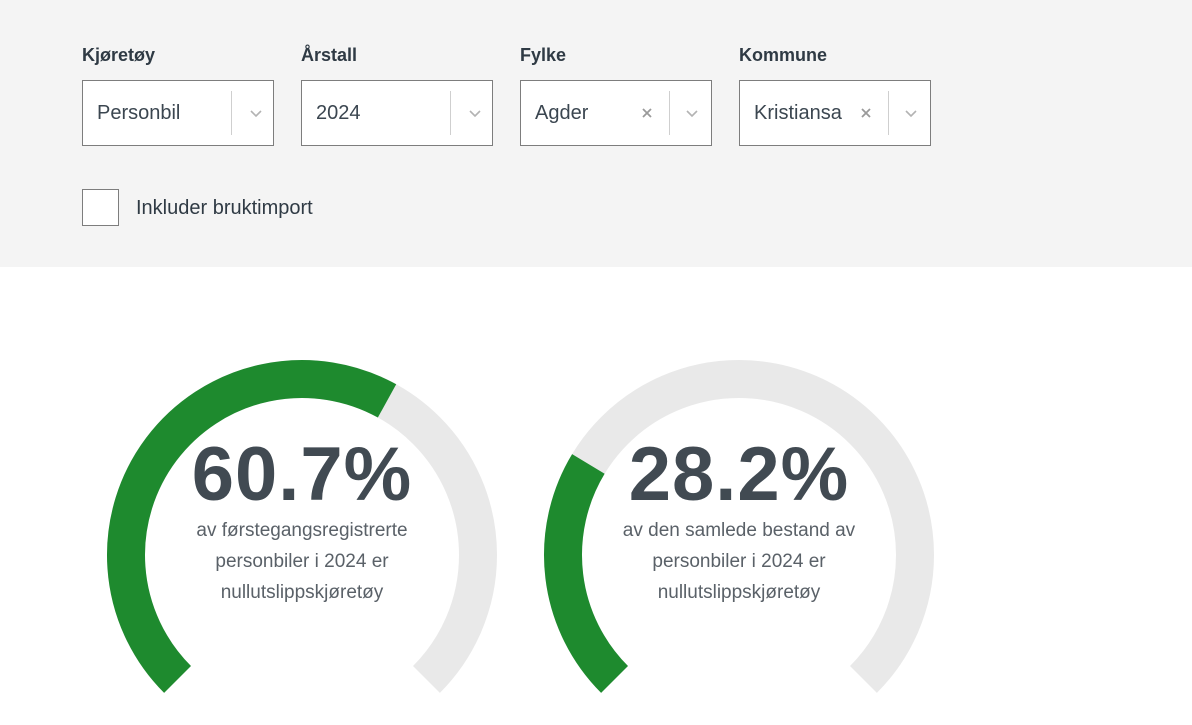 This screenshot has height=725, width=1192. Describe the element at coordinates (397, 113) in the screenshot. I see `year-select: 2024` at that location.